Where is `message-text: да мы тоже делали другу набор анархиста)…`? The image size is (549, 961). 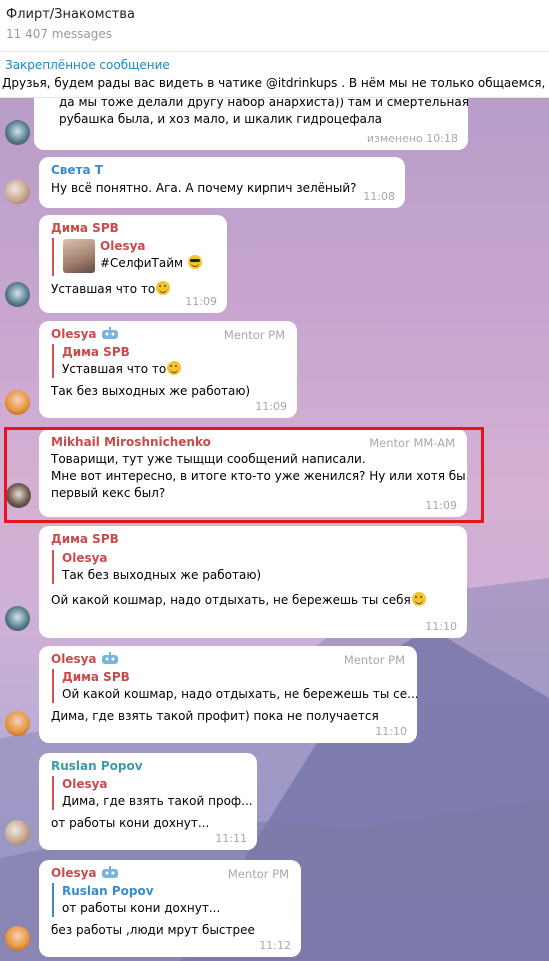 message-text: да мы тоже делали другу набор анархиста)… is located at coordinates (264, 103).